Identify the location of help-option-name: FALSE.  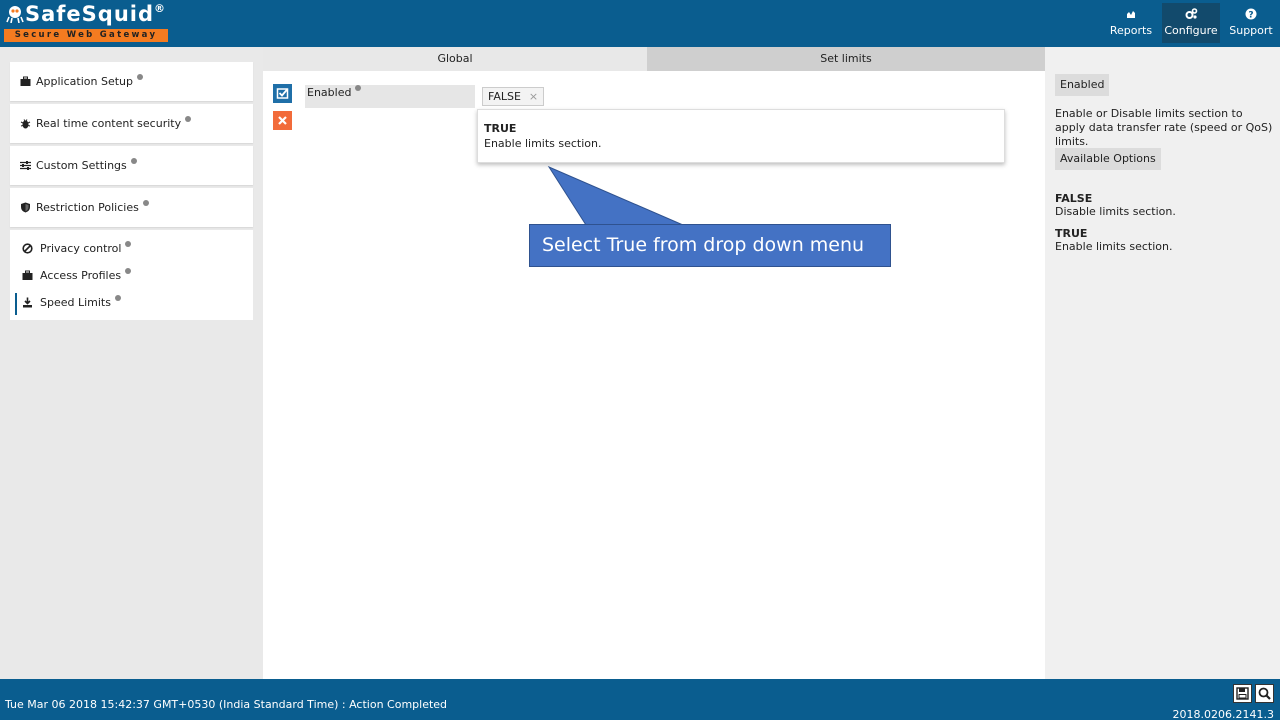
(1074, 198).